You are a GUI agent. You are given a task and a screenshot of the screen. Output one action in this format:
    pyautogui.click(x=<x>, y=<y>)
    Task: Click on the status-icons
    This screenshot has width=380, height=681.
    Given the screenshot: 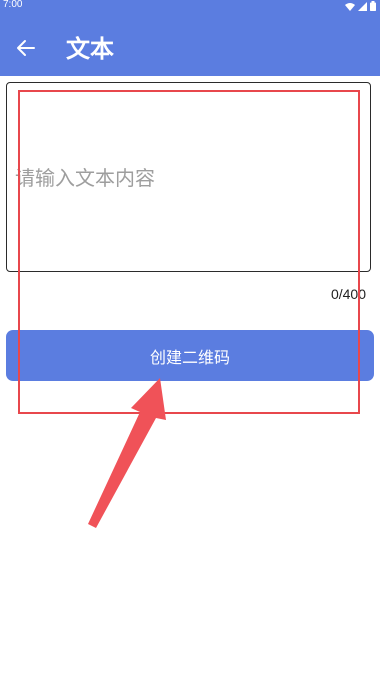 What is the action you would take?
    pyautogui.click(x=360, y=6)
    